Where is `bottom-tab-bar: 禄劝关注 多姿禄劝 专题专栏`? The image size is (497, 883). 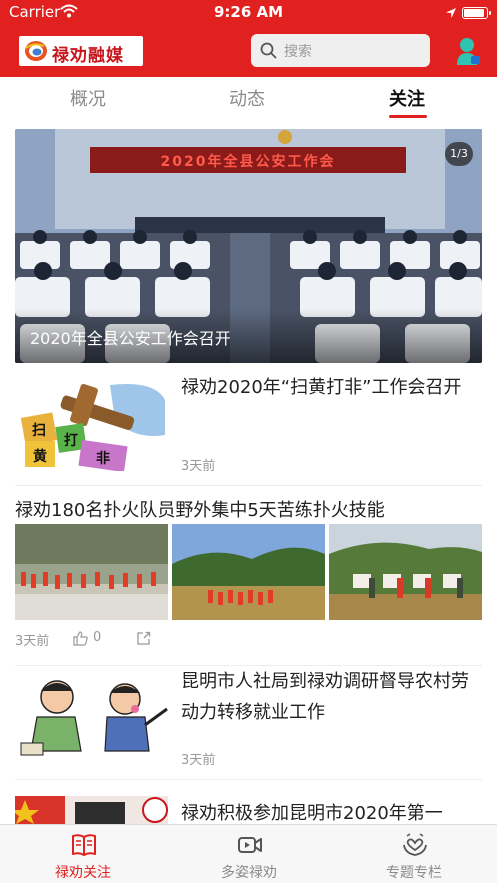 bottom-tab-bar: 禄劝关注 多姿禄劝 专题专栏 is located at coordinates (248, 853).